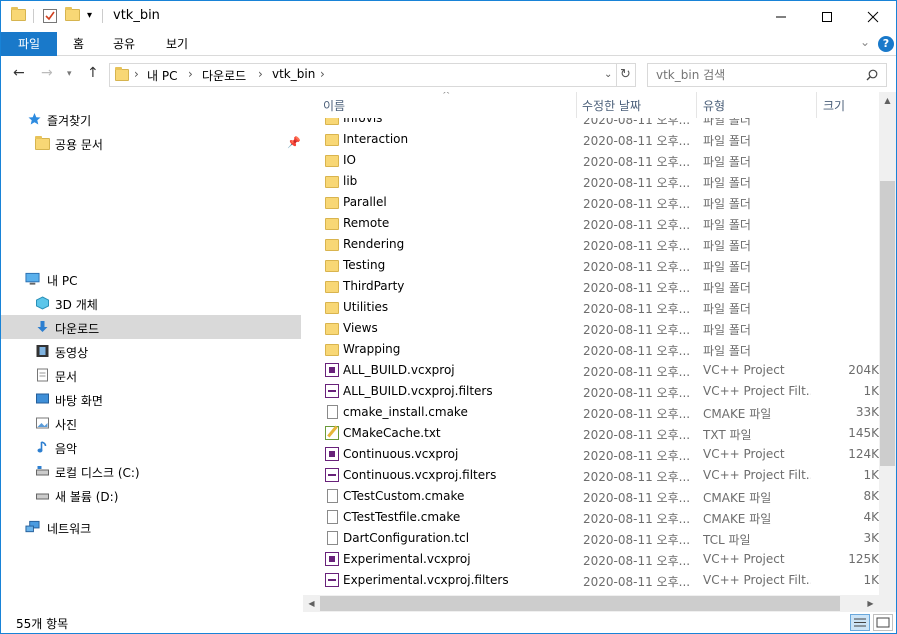  What do you see at coordinates (177, 44) in the screenshot?
I see `tab-view: 보기` at bounding box center [177, 44].